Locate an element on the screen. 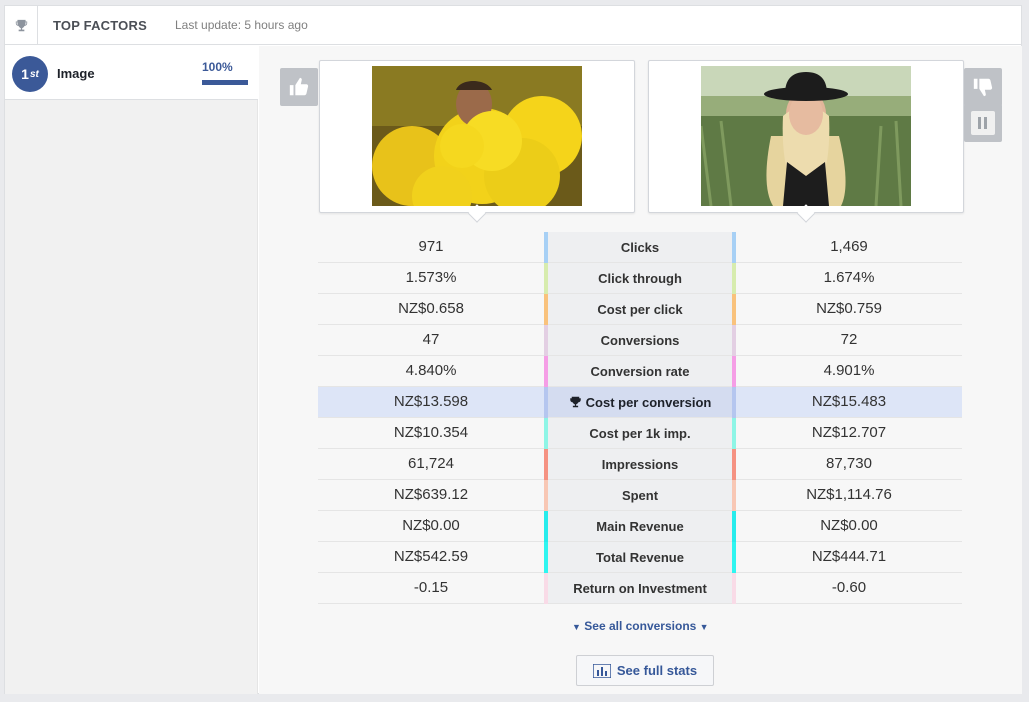  stat-label: Cost per click is located at coordinates (640, 309).